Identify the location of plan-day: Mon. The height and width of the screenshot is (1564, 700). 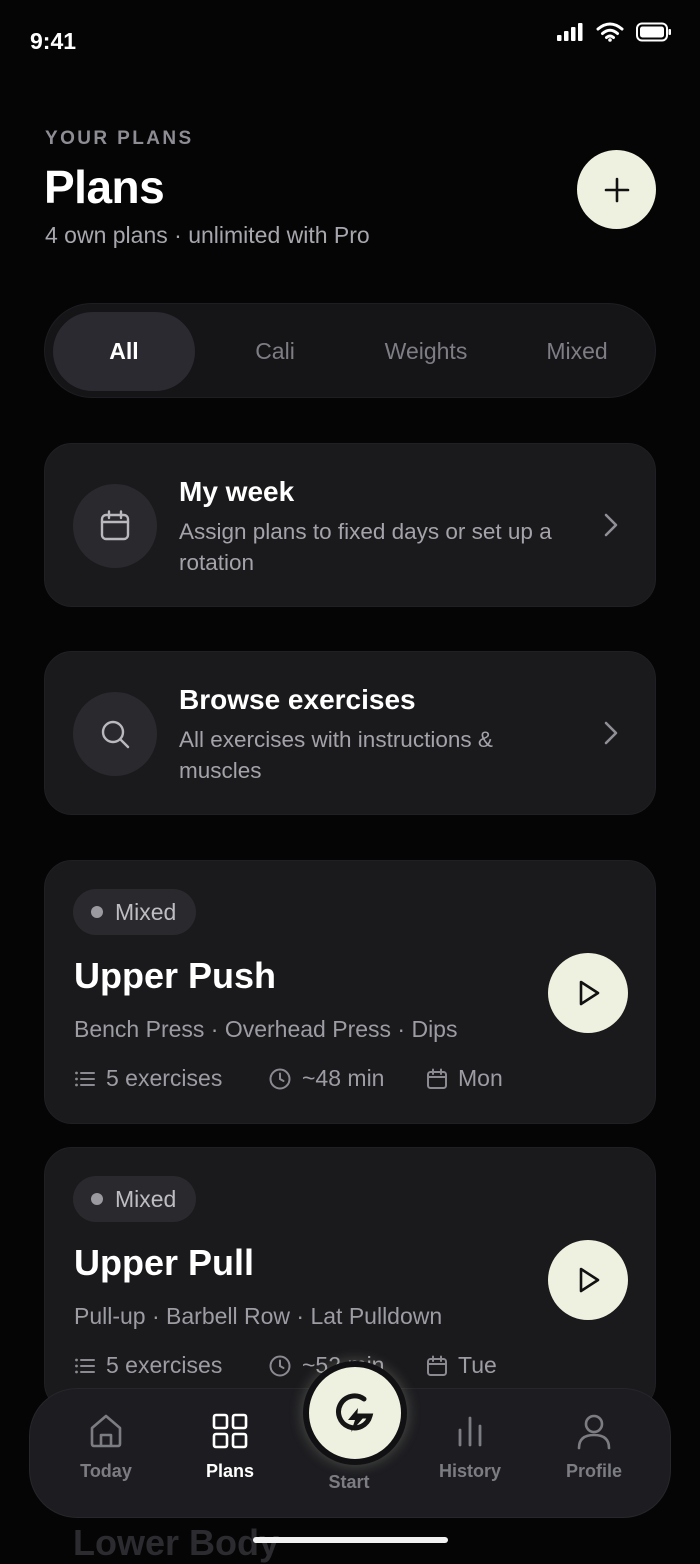
(464, 1078).